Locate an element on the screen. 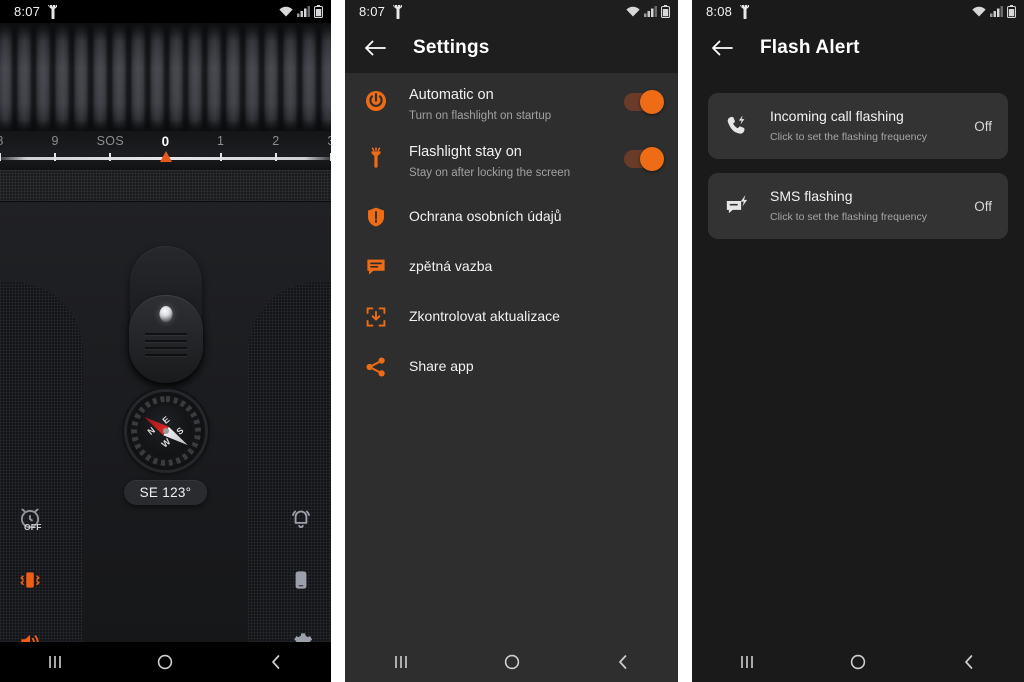 The image size is (1024, 682). settings-row: Zkontrolovat aktualizace is located at coordinates (511, 316).